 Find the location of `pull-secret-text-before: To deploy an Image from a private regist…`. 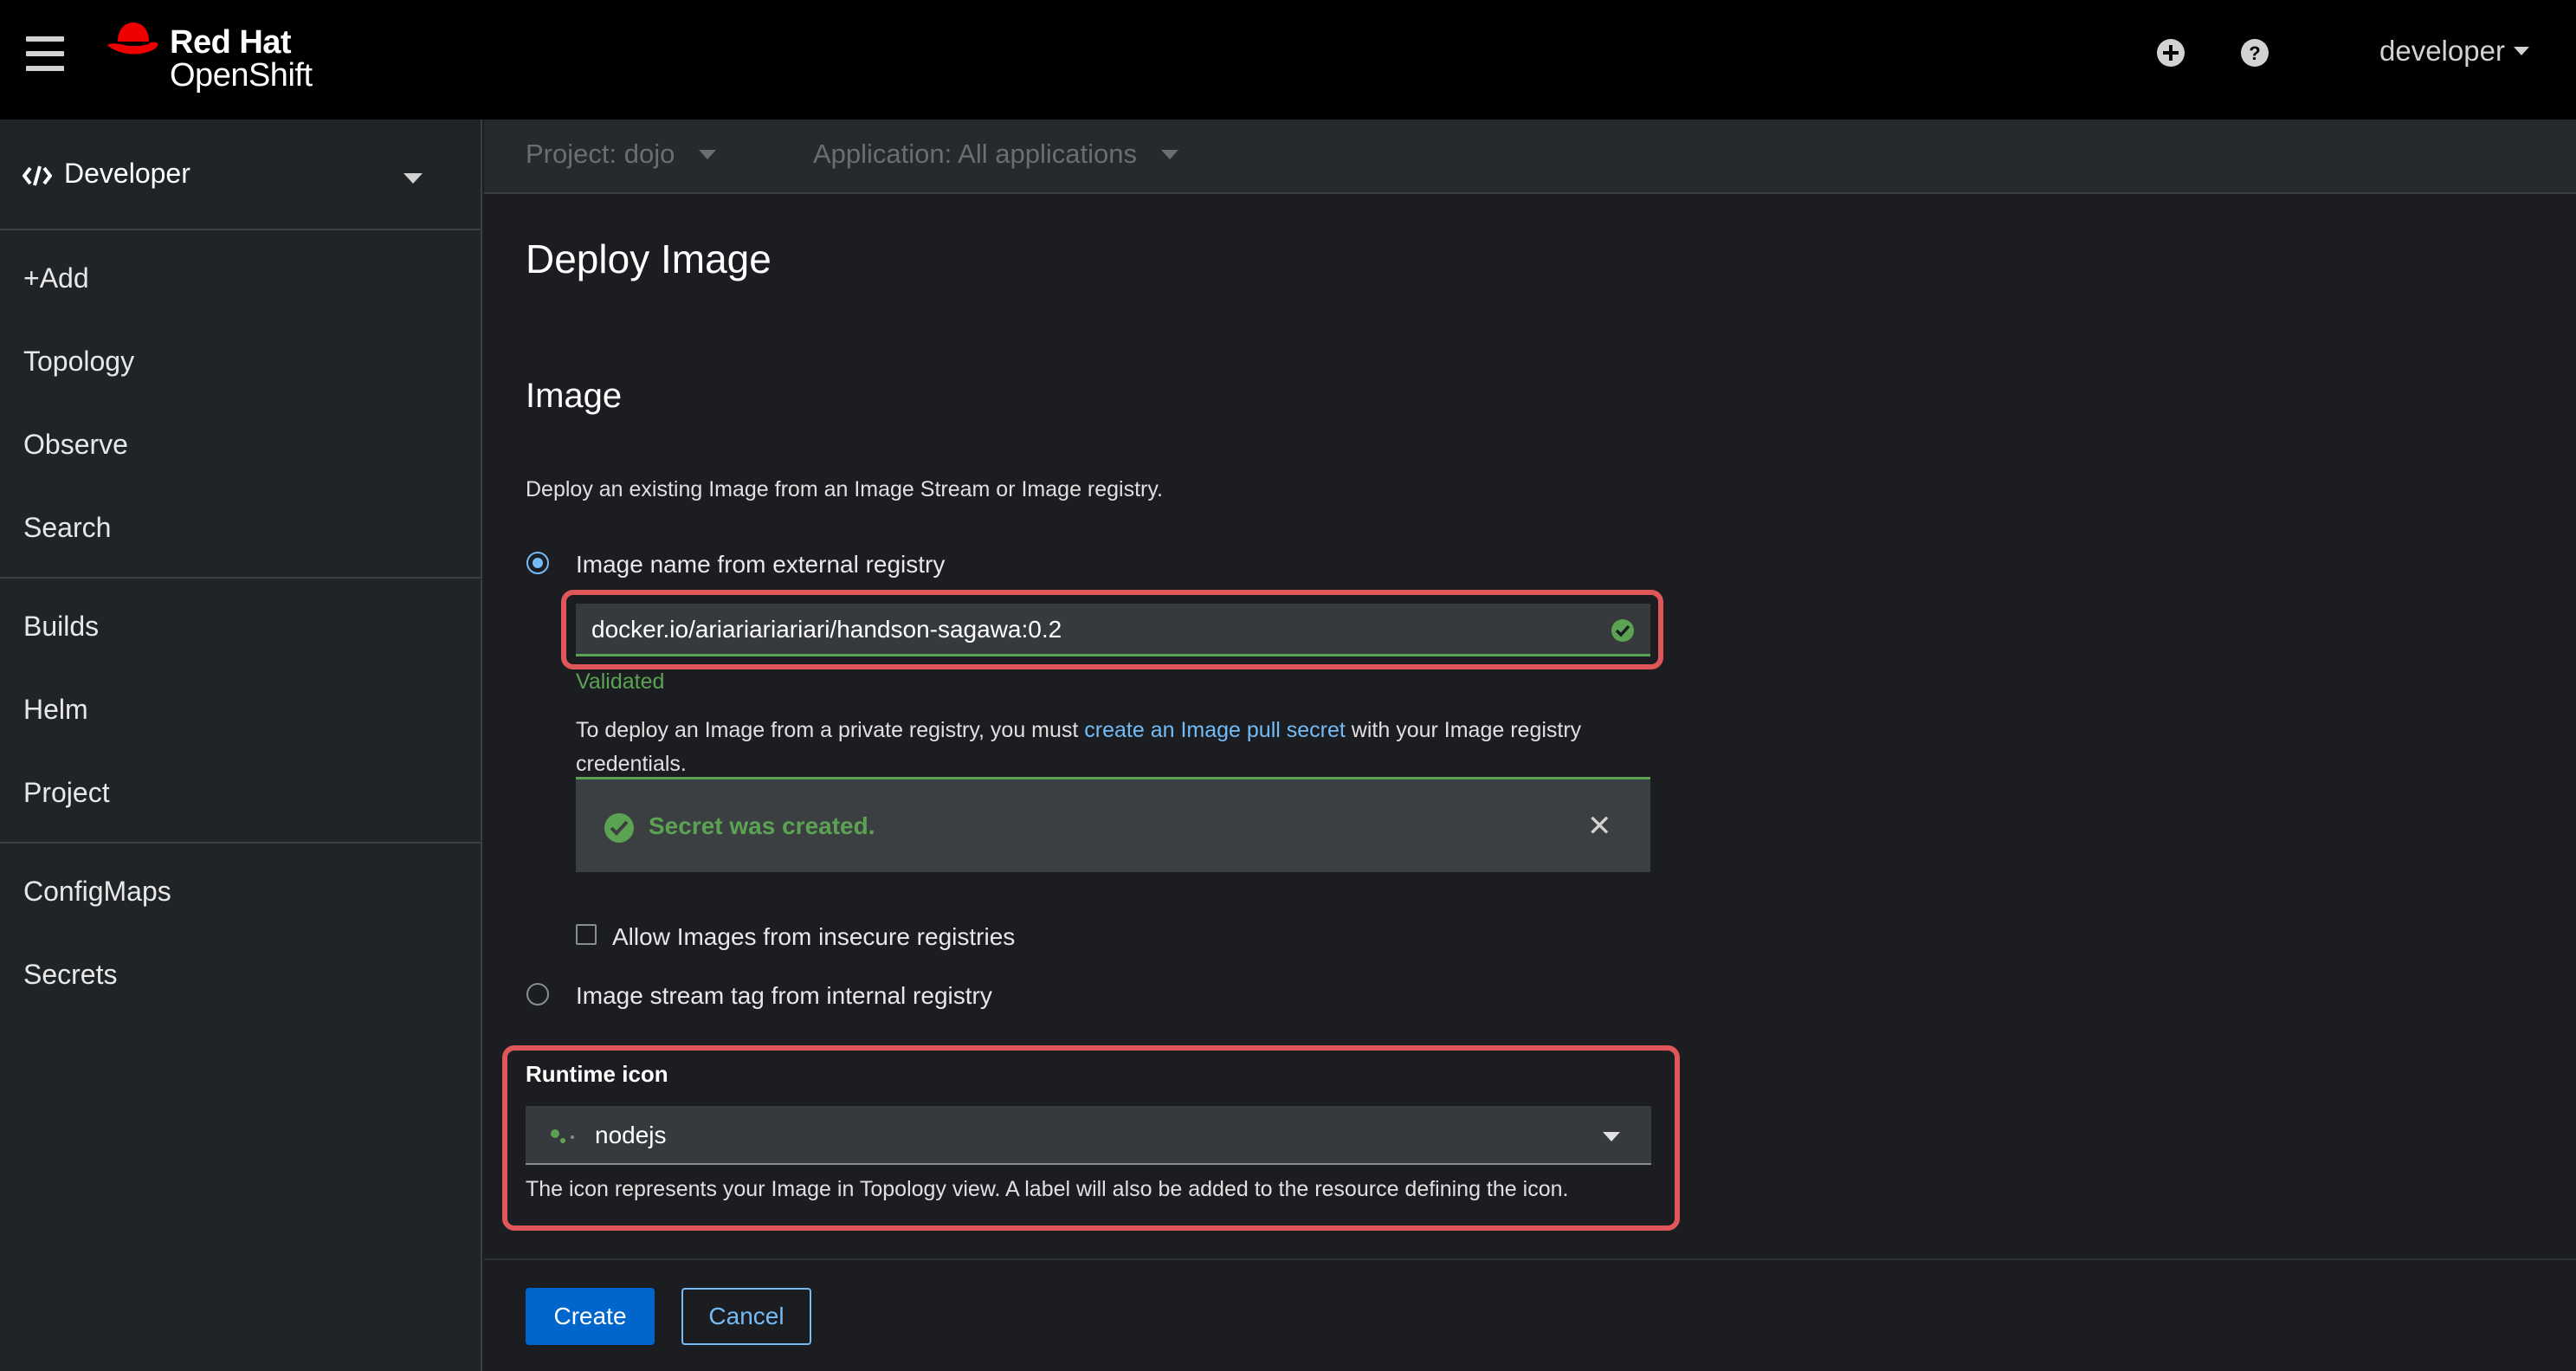

pull-secret-text-before: To deploy an Image from a private regist… is located at coordinates (830, 730).